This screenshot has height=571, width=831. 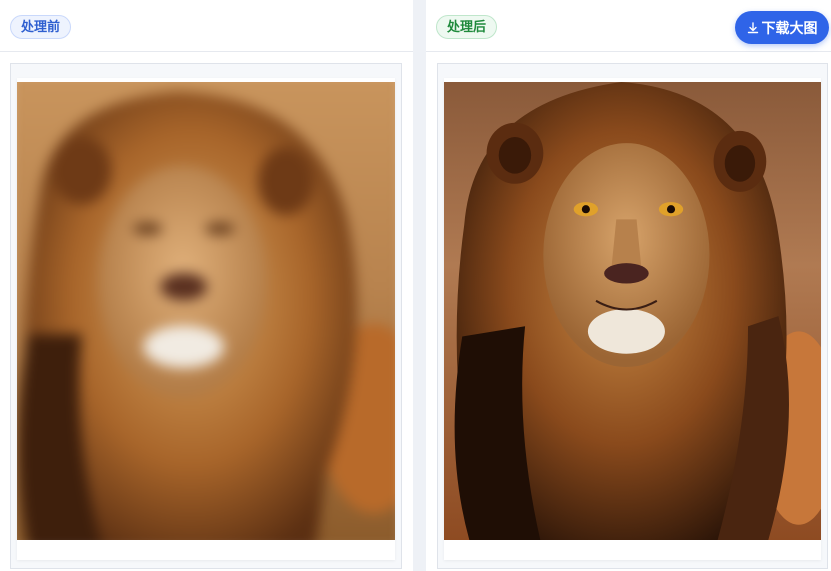 I want to click on before-panel-header: 处理前, so click(x=206, y=26).